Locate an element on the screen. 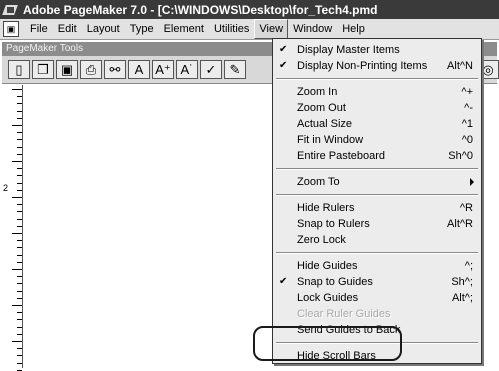  menu-edit: Edit is located at coordinates (67, 29).